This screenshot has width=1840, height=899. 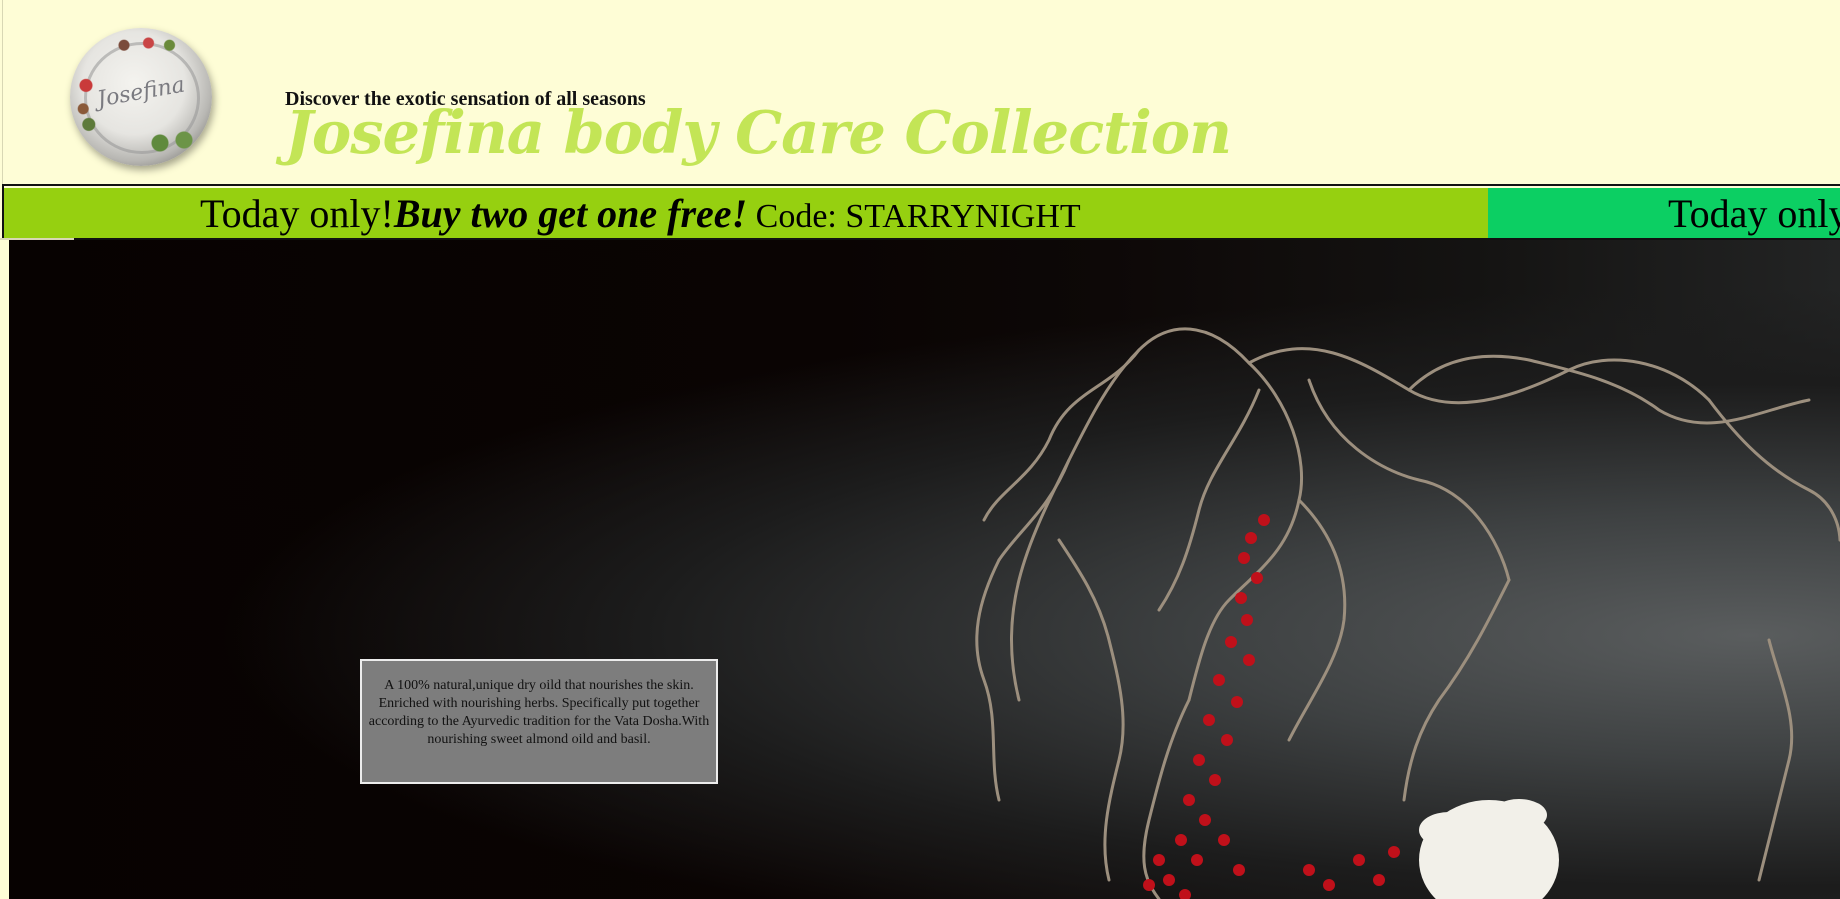 I want to click on white-chrysanthemum, so click(x=1489, y=849).